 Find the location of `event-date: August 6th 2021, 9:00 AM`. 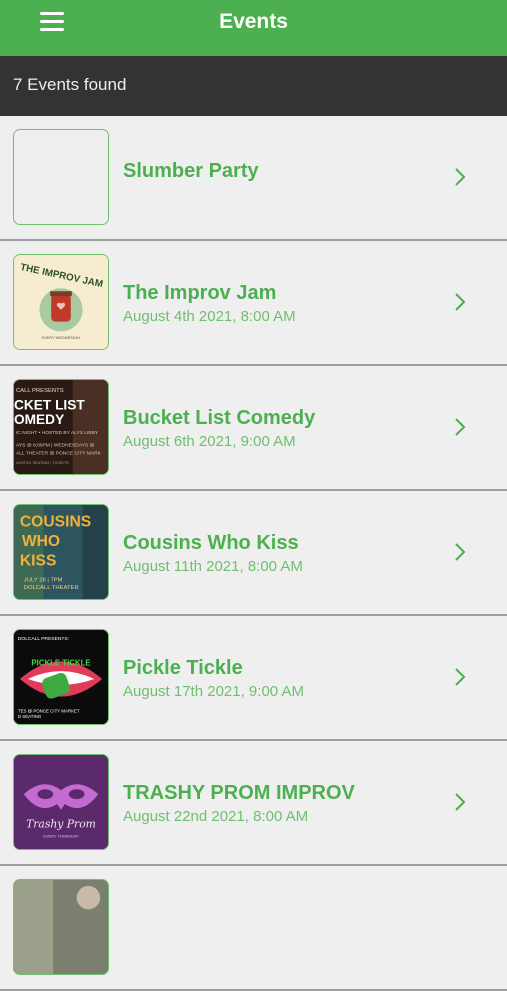

event-date: August 6th 2021, 9:00 AM is located at coordinates (209, 441).